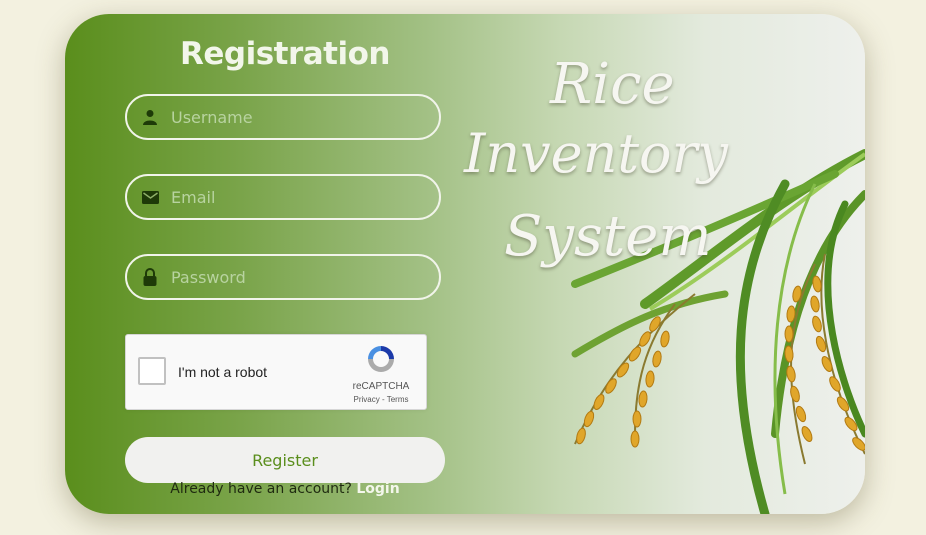  Describe the element at coordinates (608, 236) in the screenshot. I see `hero-title-line3: System` at that location.